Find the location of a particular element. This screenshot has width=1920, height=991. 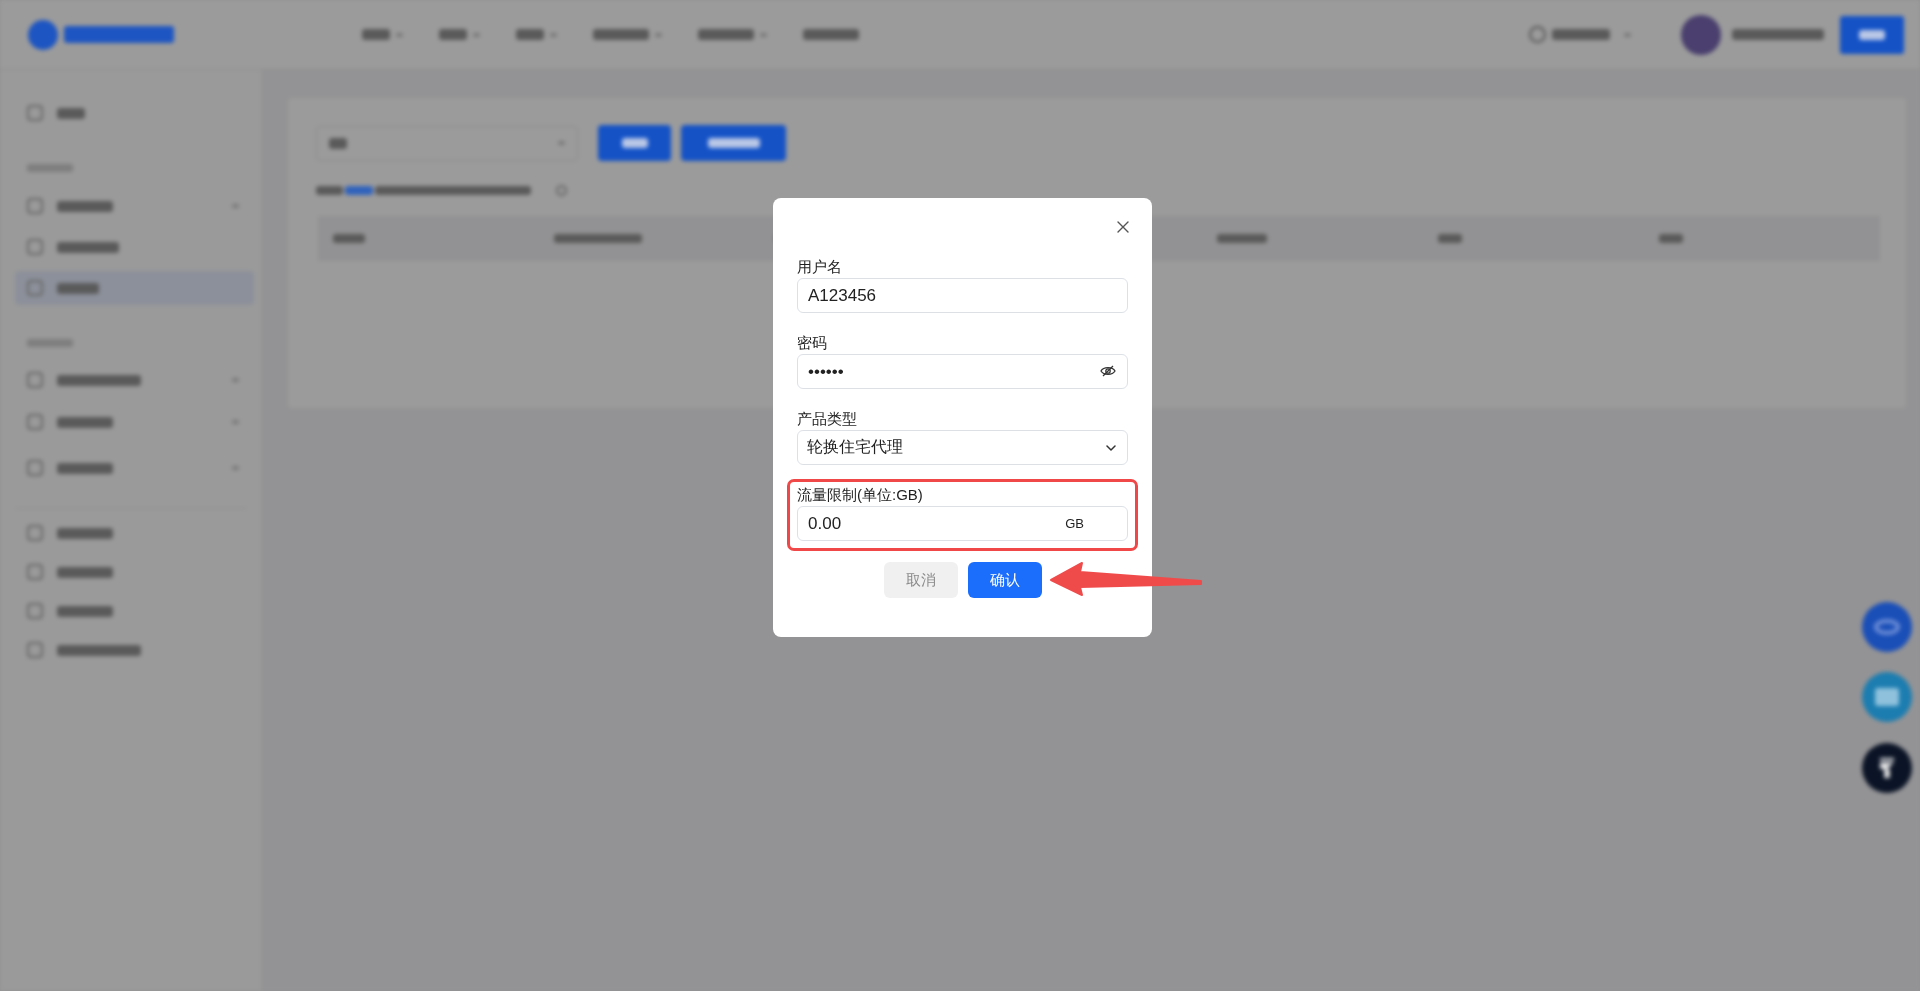

select-field: 轮换住宅代理 is located at coordinates (962, 447).